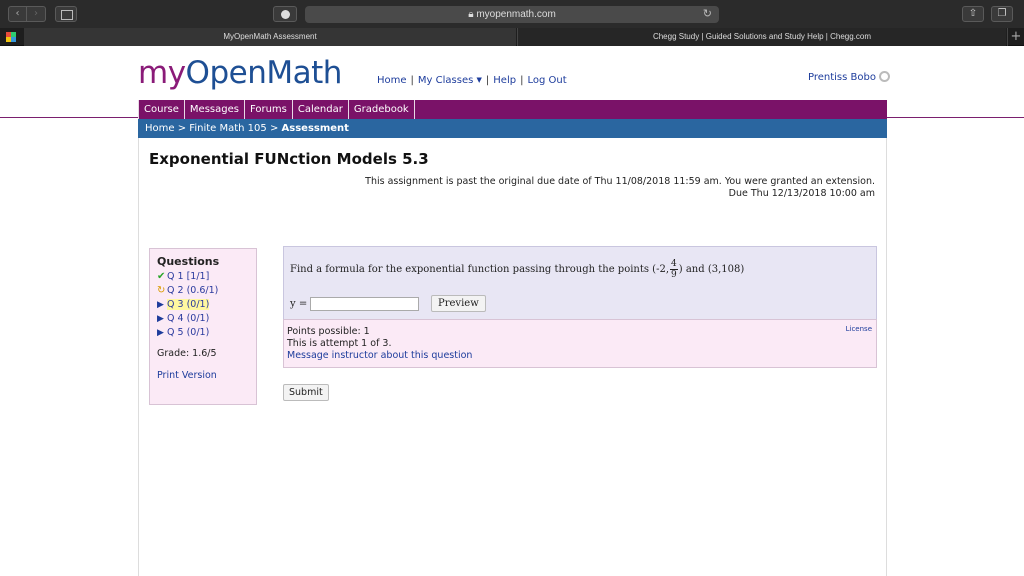 This screenshot has height=576, width=1024. Describe the element at coordinates (392, 80) in the screenshot. I see `nav-home-link: Home` at that location.